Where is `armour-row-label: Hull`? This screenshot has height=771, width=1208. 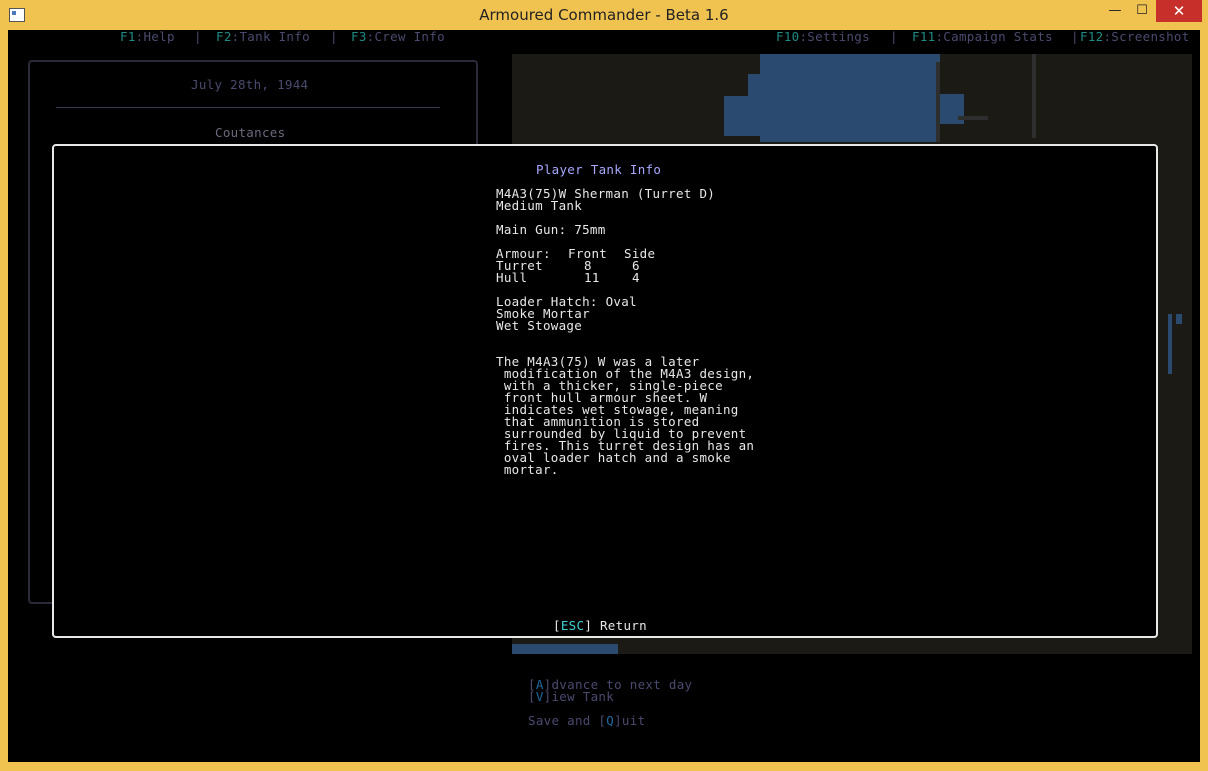
armour-row-label: Hull is located at coordinates (512, 277).